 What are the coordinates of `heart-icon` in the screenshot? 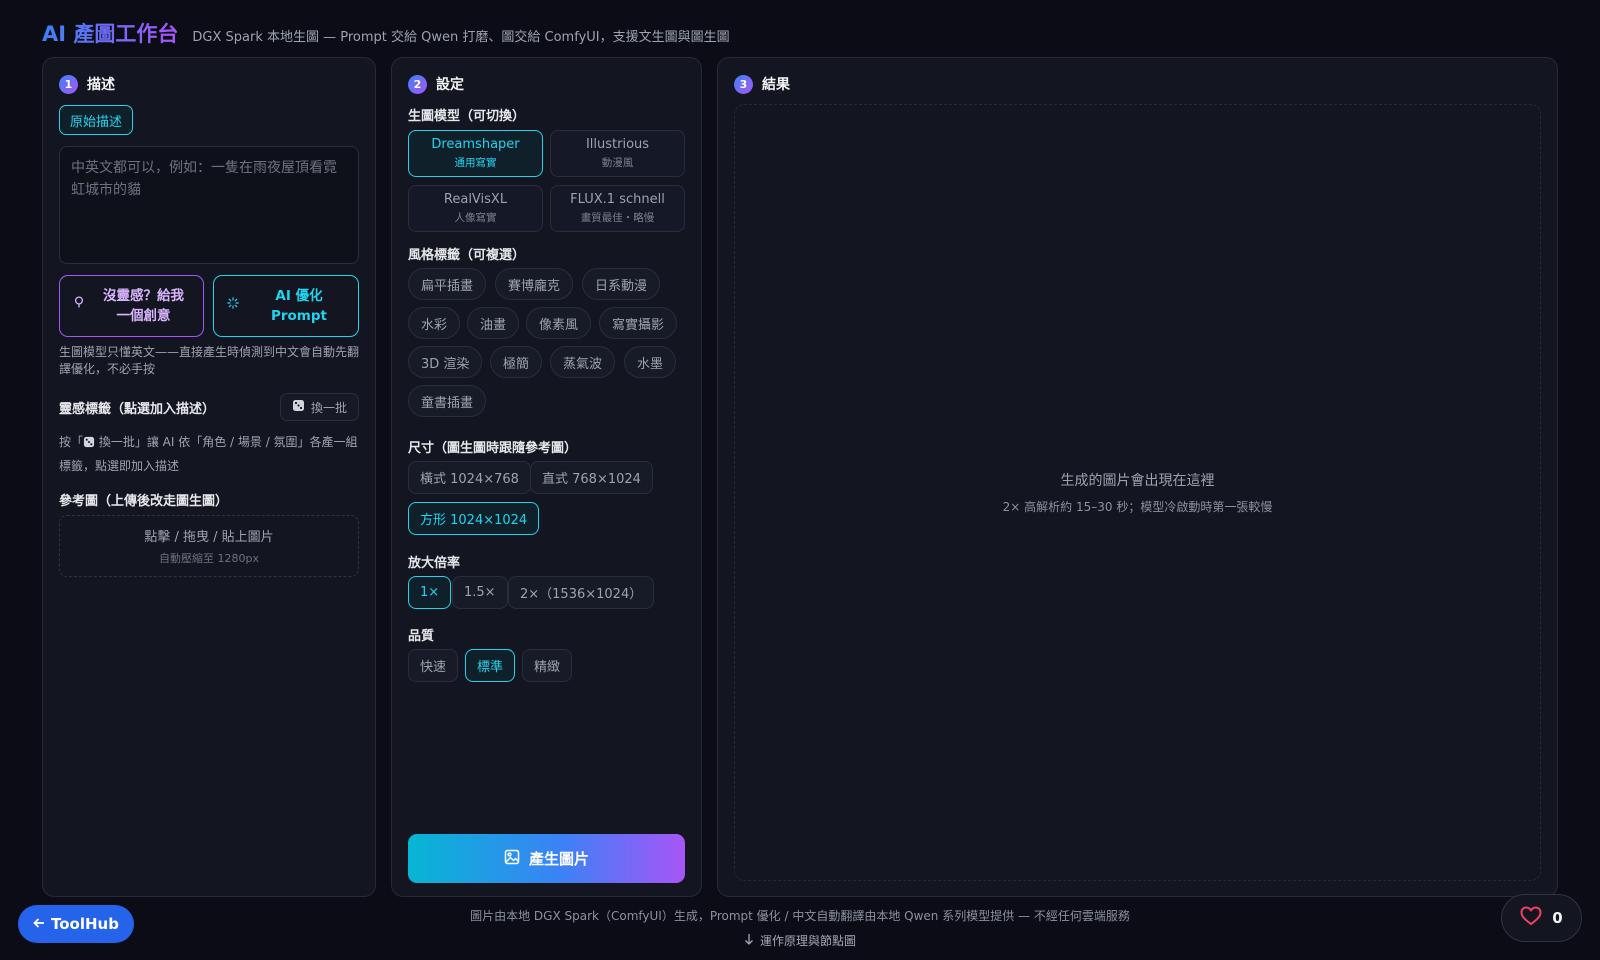 It's located at (1531, 918).